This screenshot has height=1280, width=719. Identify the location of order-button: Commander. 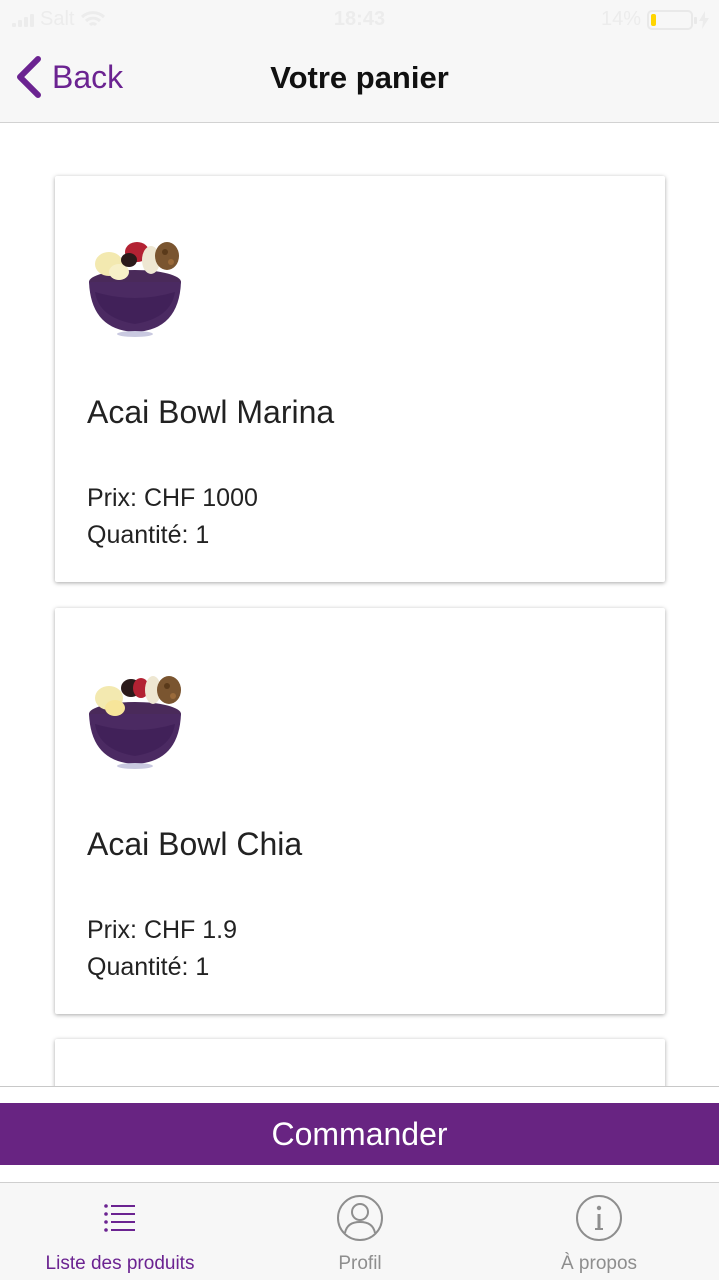
(359, 1134).